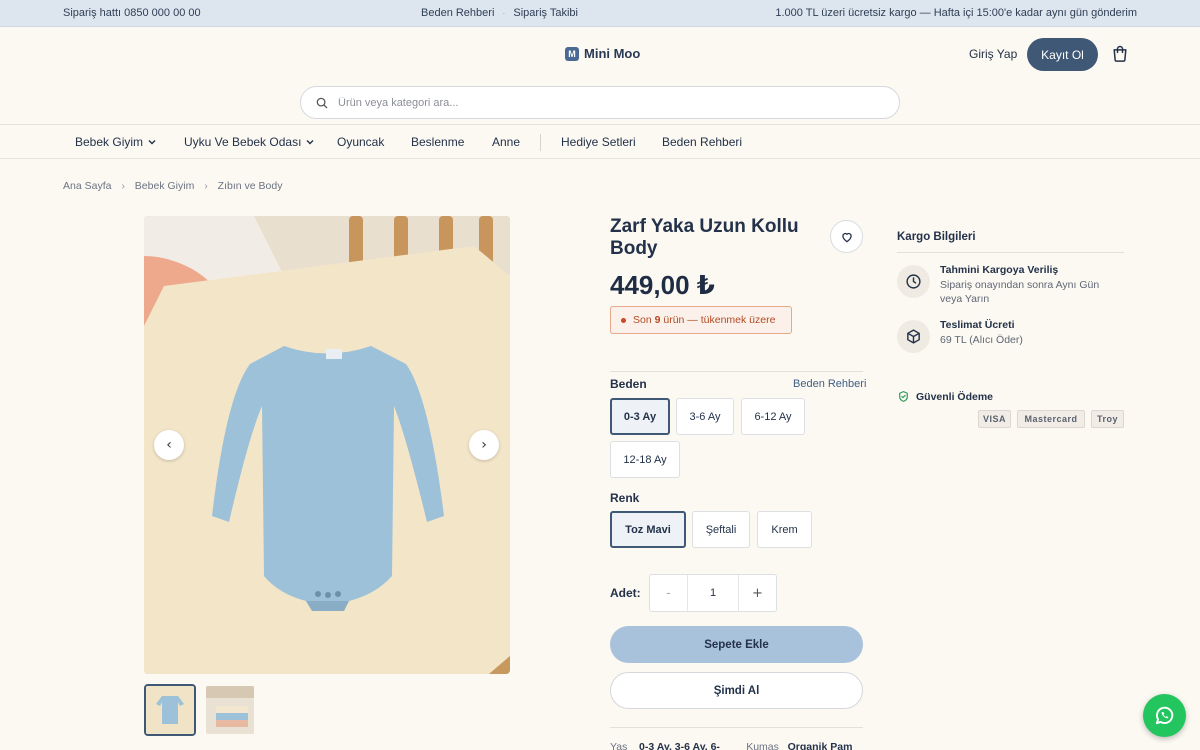 Image resolution: width=1200 pixels, height=750 pixels. Describe the element at coordinates (640, 416) in the screenshot. I see `size-option-0-3: 0-3 Ay` at that location.